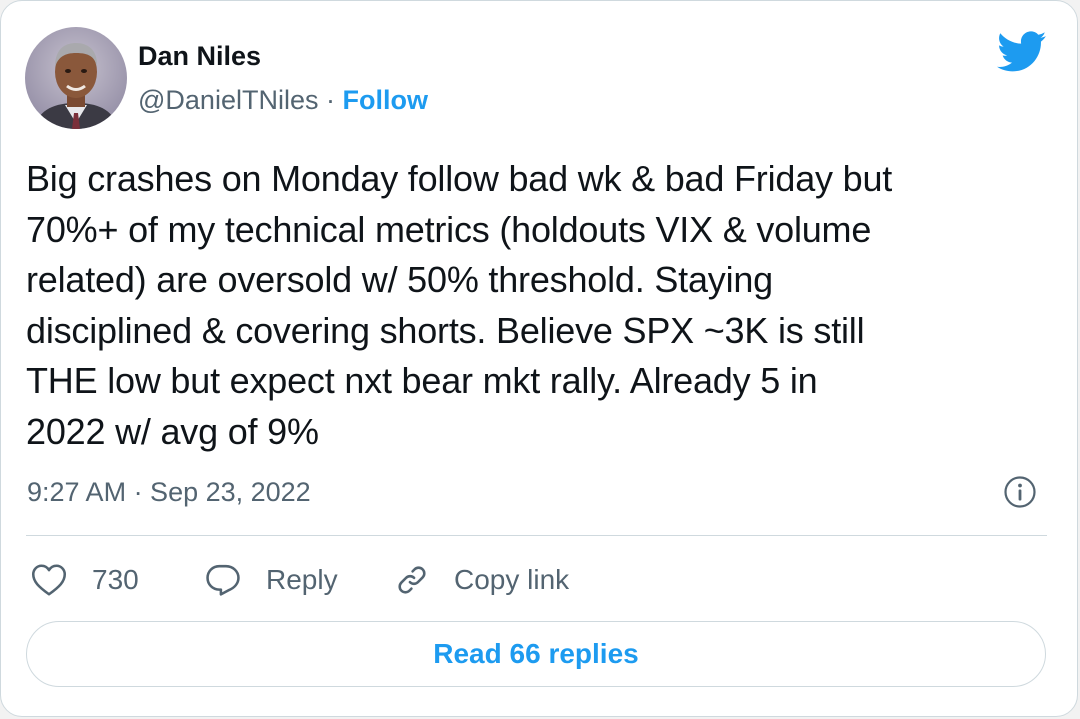  Describe the element at coordinates (412, 580) in the screenshot. I see `link-icon` at that location.